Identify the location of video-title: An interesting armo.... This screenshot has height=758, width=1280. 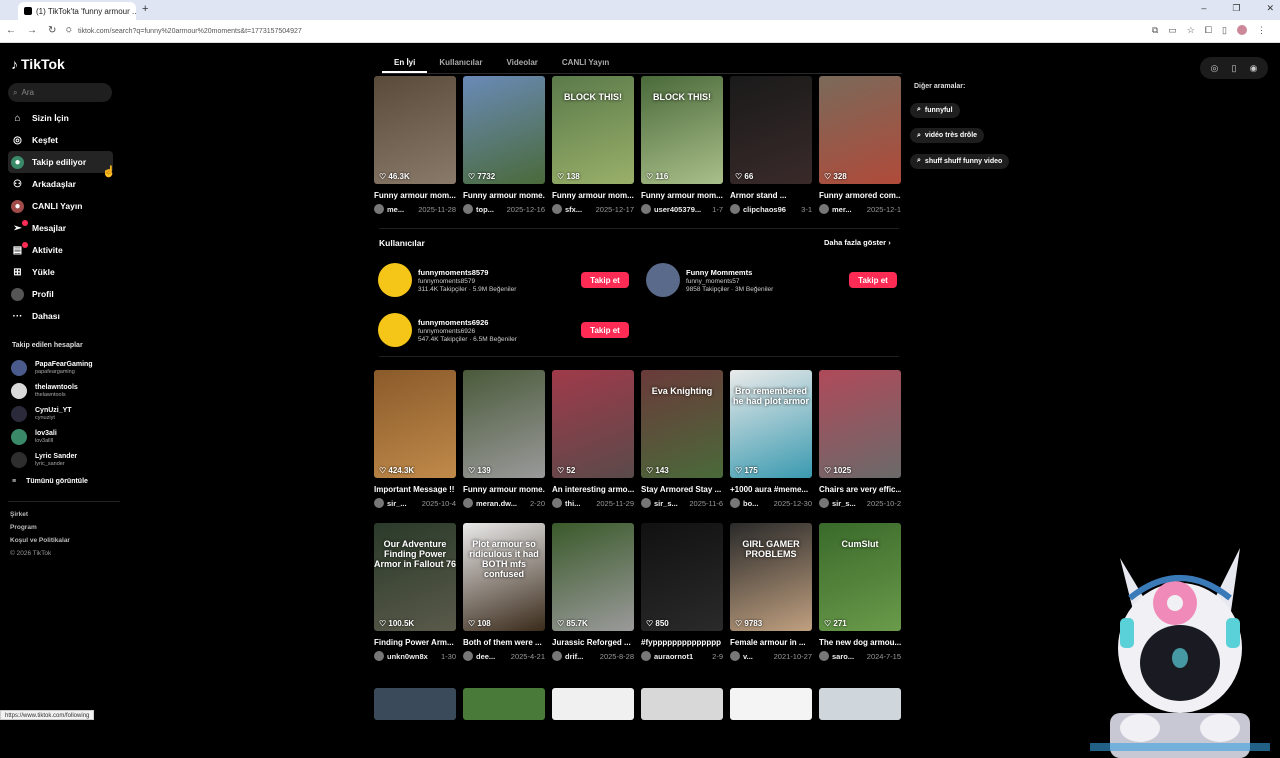
(593, 489).